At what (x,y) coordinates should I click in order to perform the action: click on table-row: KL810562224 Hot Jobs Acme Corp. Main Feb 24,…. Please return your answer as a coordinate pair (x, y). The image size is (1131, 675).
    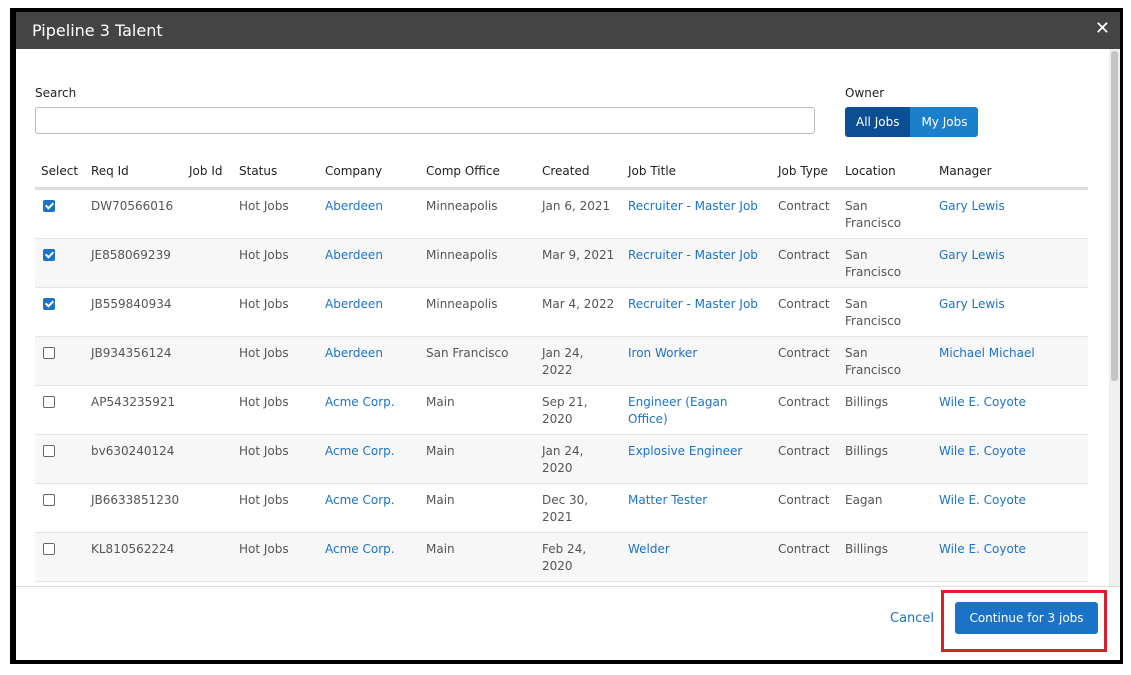
    Looking at the image, I should click on (561, 557).